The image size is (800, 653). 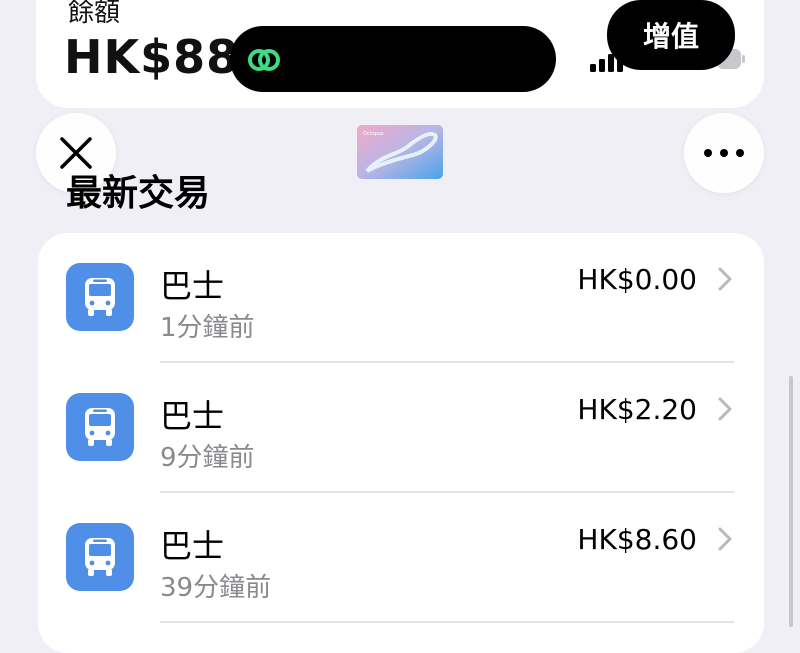 What do you see at coordinates (373, 134) in the screenshot?
I see `card-name: Octopus` at bounding box center [373, 134].